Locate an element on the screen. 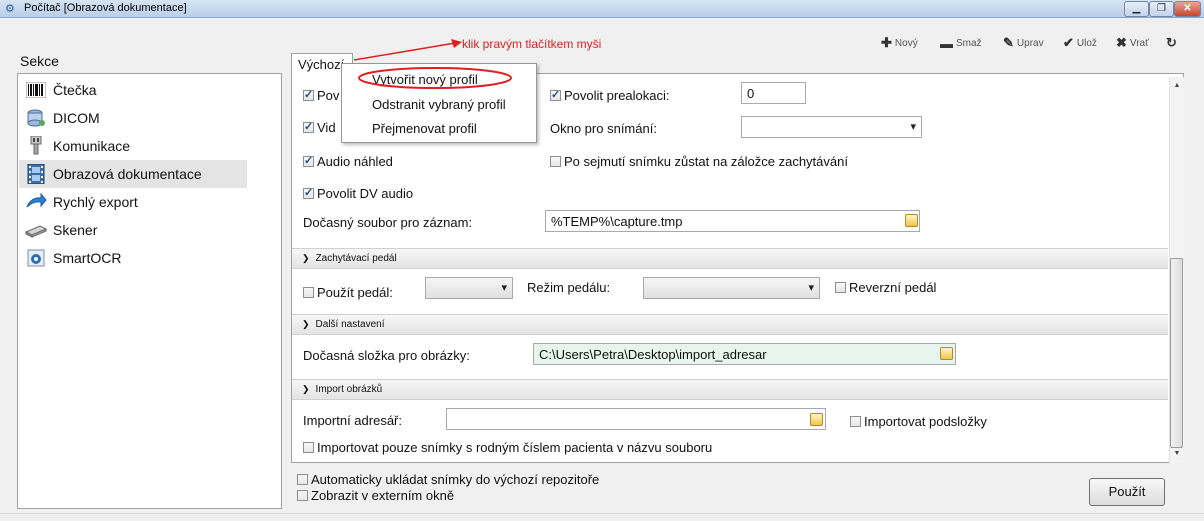  sidebar-item-label: Komunikace is located at coordinates (92, 146).